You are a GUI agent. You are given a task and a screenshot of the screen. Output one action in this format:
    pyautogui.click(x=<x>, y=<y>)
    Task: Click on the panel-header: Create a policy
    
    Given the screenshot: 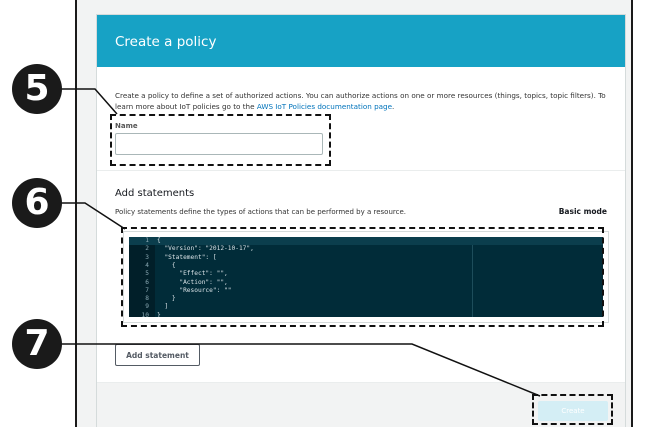 What is the action you would take?
    pyautogui.click(x=361, y=41)
    